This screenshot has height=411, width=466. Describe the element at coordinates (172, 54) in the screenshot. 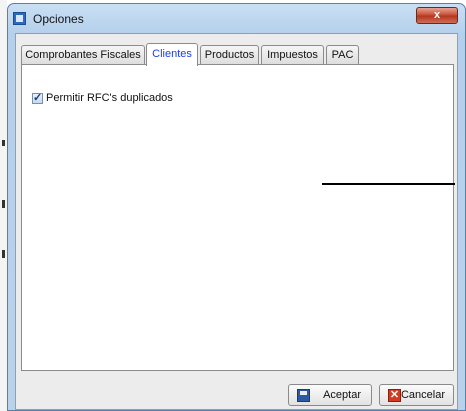

I see `tab-clientes: Clientes` at that location.